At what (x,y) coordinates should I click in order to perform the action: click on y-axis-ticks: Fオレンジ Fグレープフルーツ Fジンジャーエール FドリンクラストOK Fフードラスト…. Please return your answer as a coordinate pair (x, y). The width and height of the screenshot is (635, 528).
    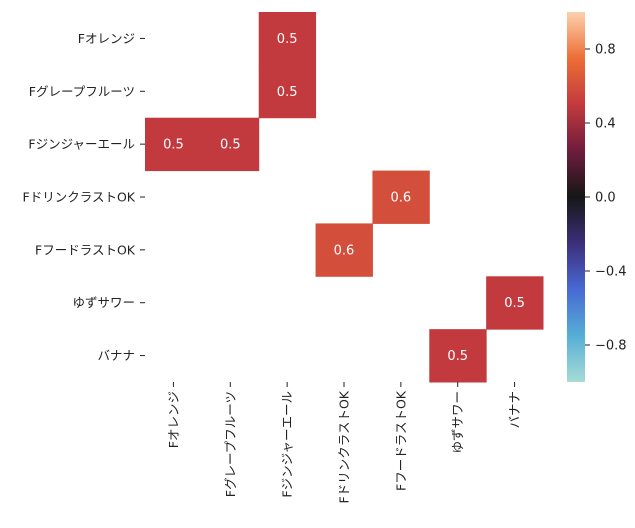
    Looking at the image, I should click on (84, 197).